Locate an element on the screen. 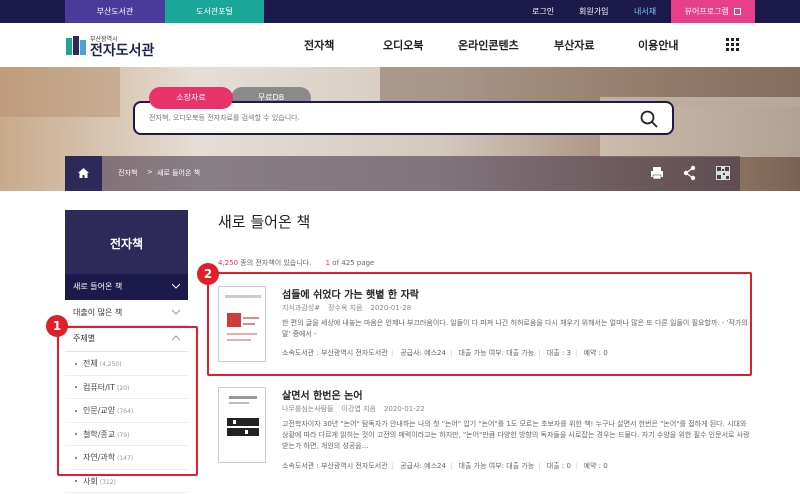 This screenshot has width=800, height=494. nav-busan-materials: 부산자료 is located at coordinates (574, 45).